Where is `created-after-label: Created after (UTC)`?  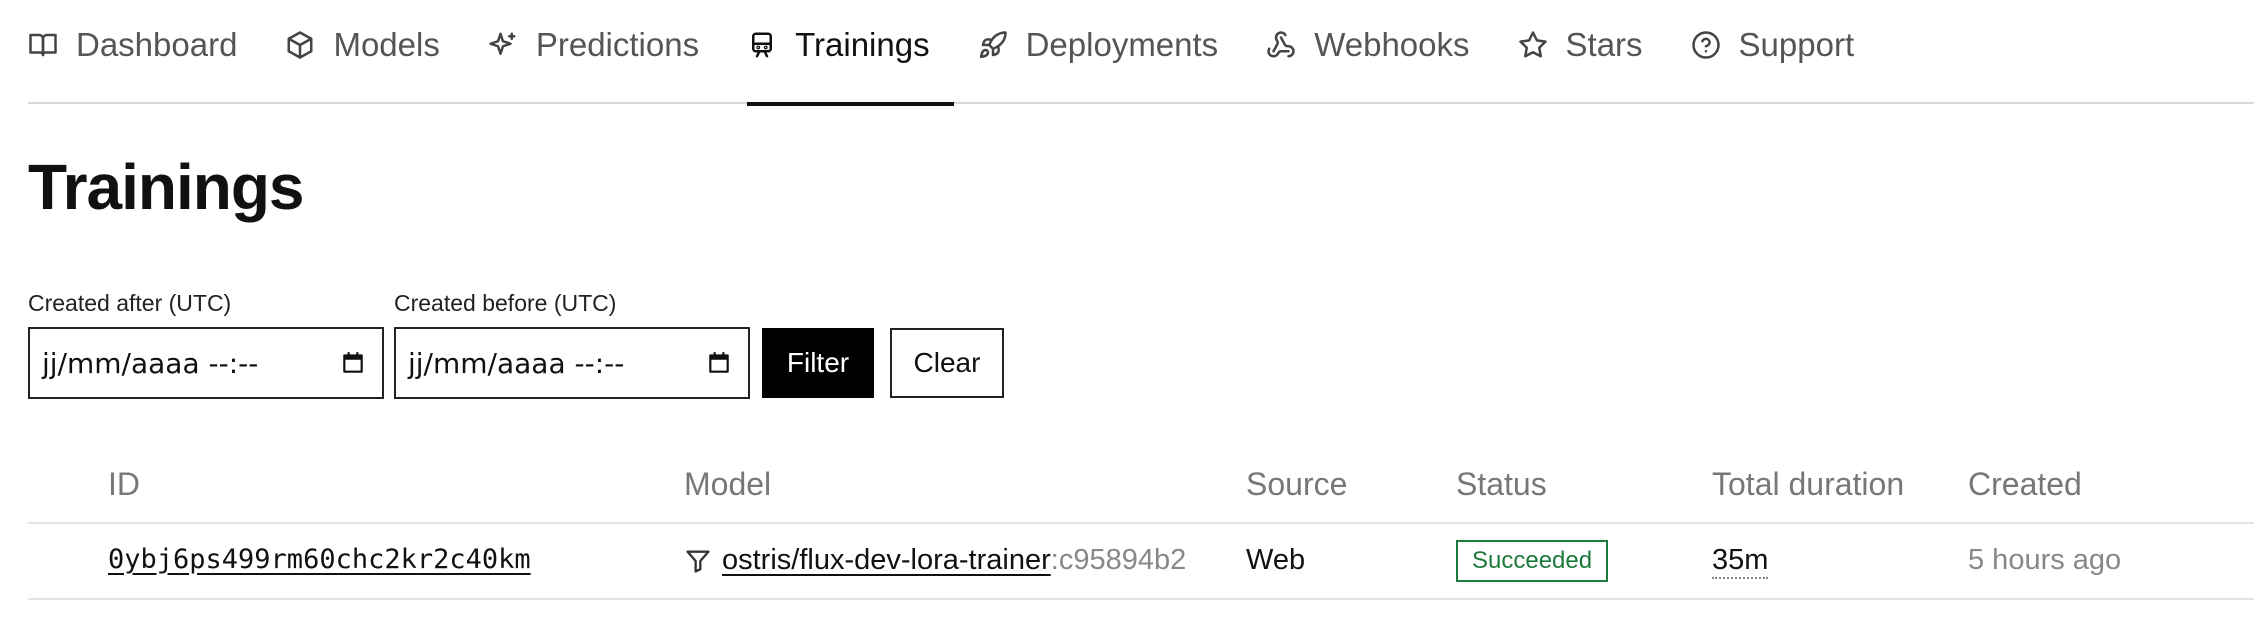 created-after-label: Created after (UTC) is located at coordinates (130, 303).